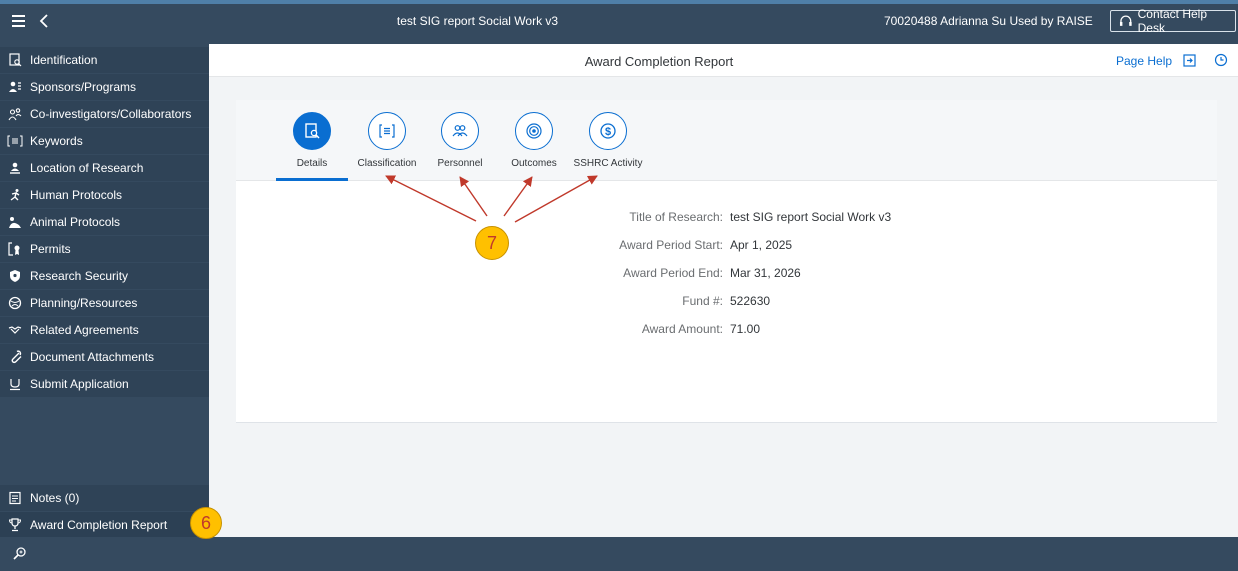 The height and width of the screenshot is (571, 1238). What do you see at coordinates (15, 249) in the screenshot?
I see `permit-icon` at bounding box center [15, 249].